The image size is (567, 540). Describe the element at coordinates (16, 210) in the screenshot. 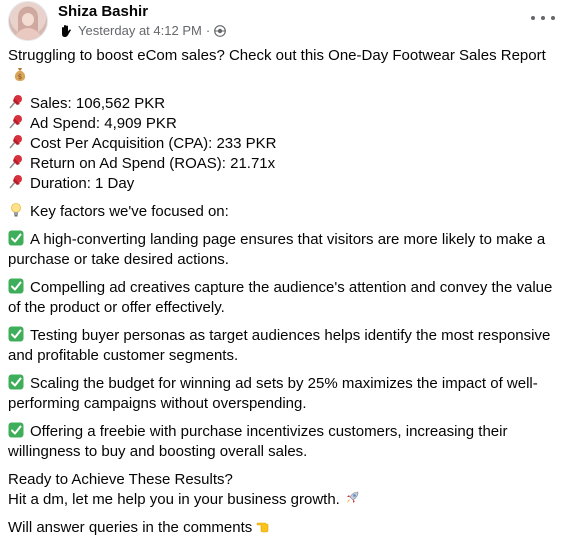

I see `light-bulb-icon` at that location.